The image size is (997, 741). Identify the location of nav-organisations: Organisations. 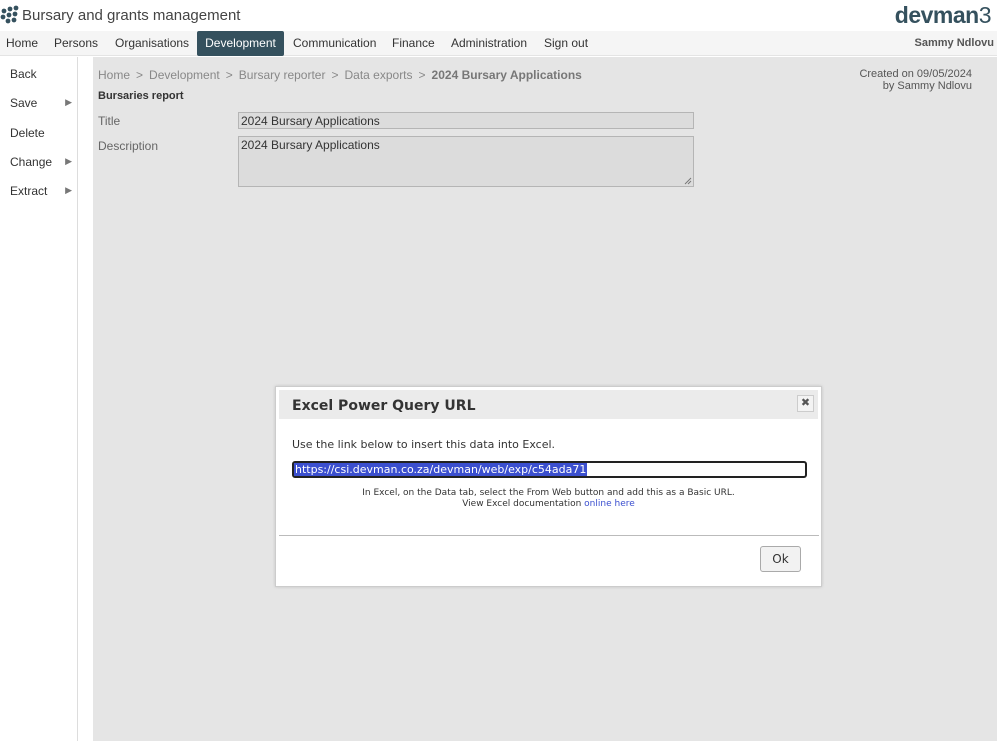
(152, 43).